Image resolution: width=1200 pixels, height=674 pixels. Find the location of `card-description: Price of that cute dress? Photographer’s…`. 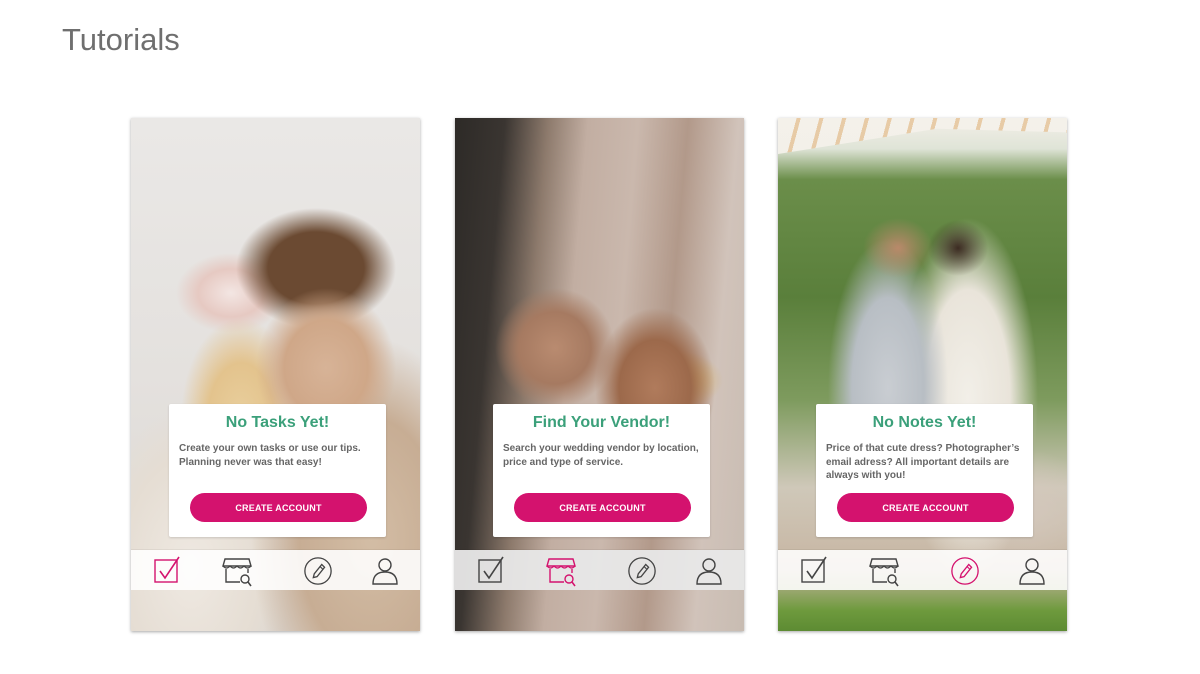

card-description: Price of that cute dress? Photographer’s… is located at coordinates (923, 462).